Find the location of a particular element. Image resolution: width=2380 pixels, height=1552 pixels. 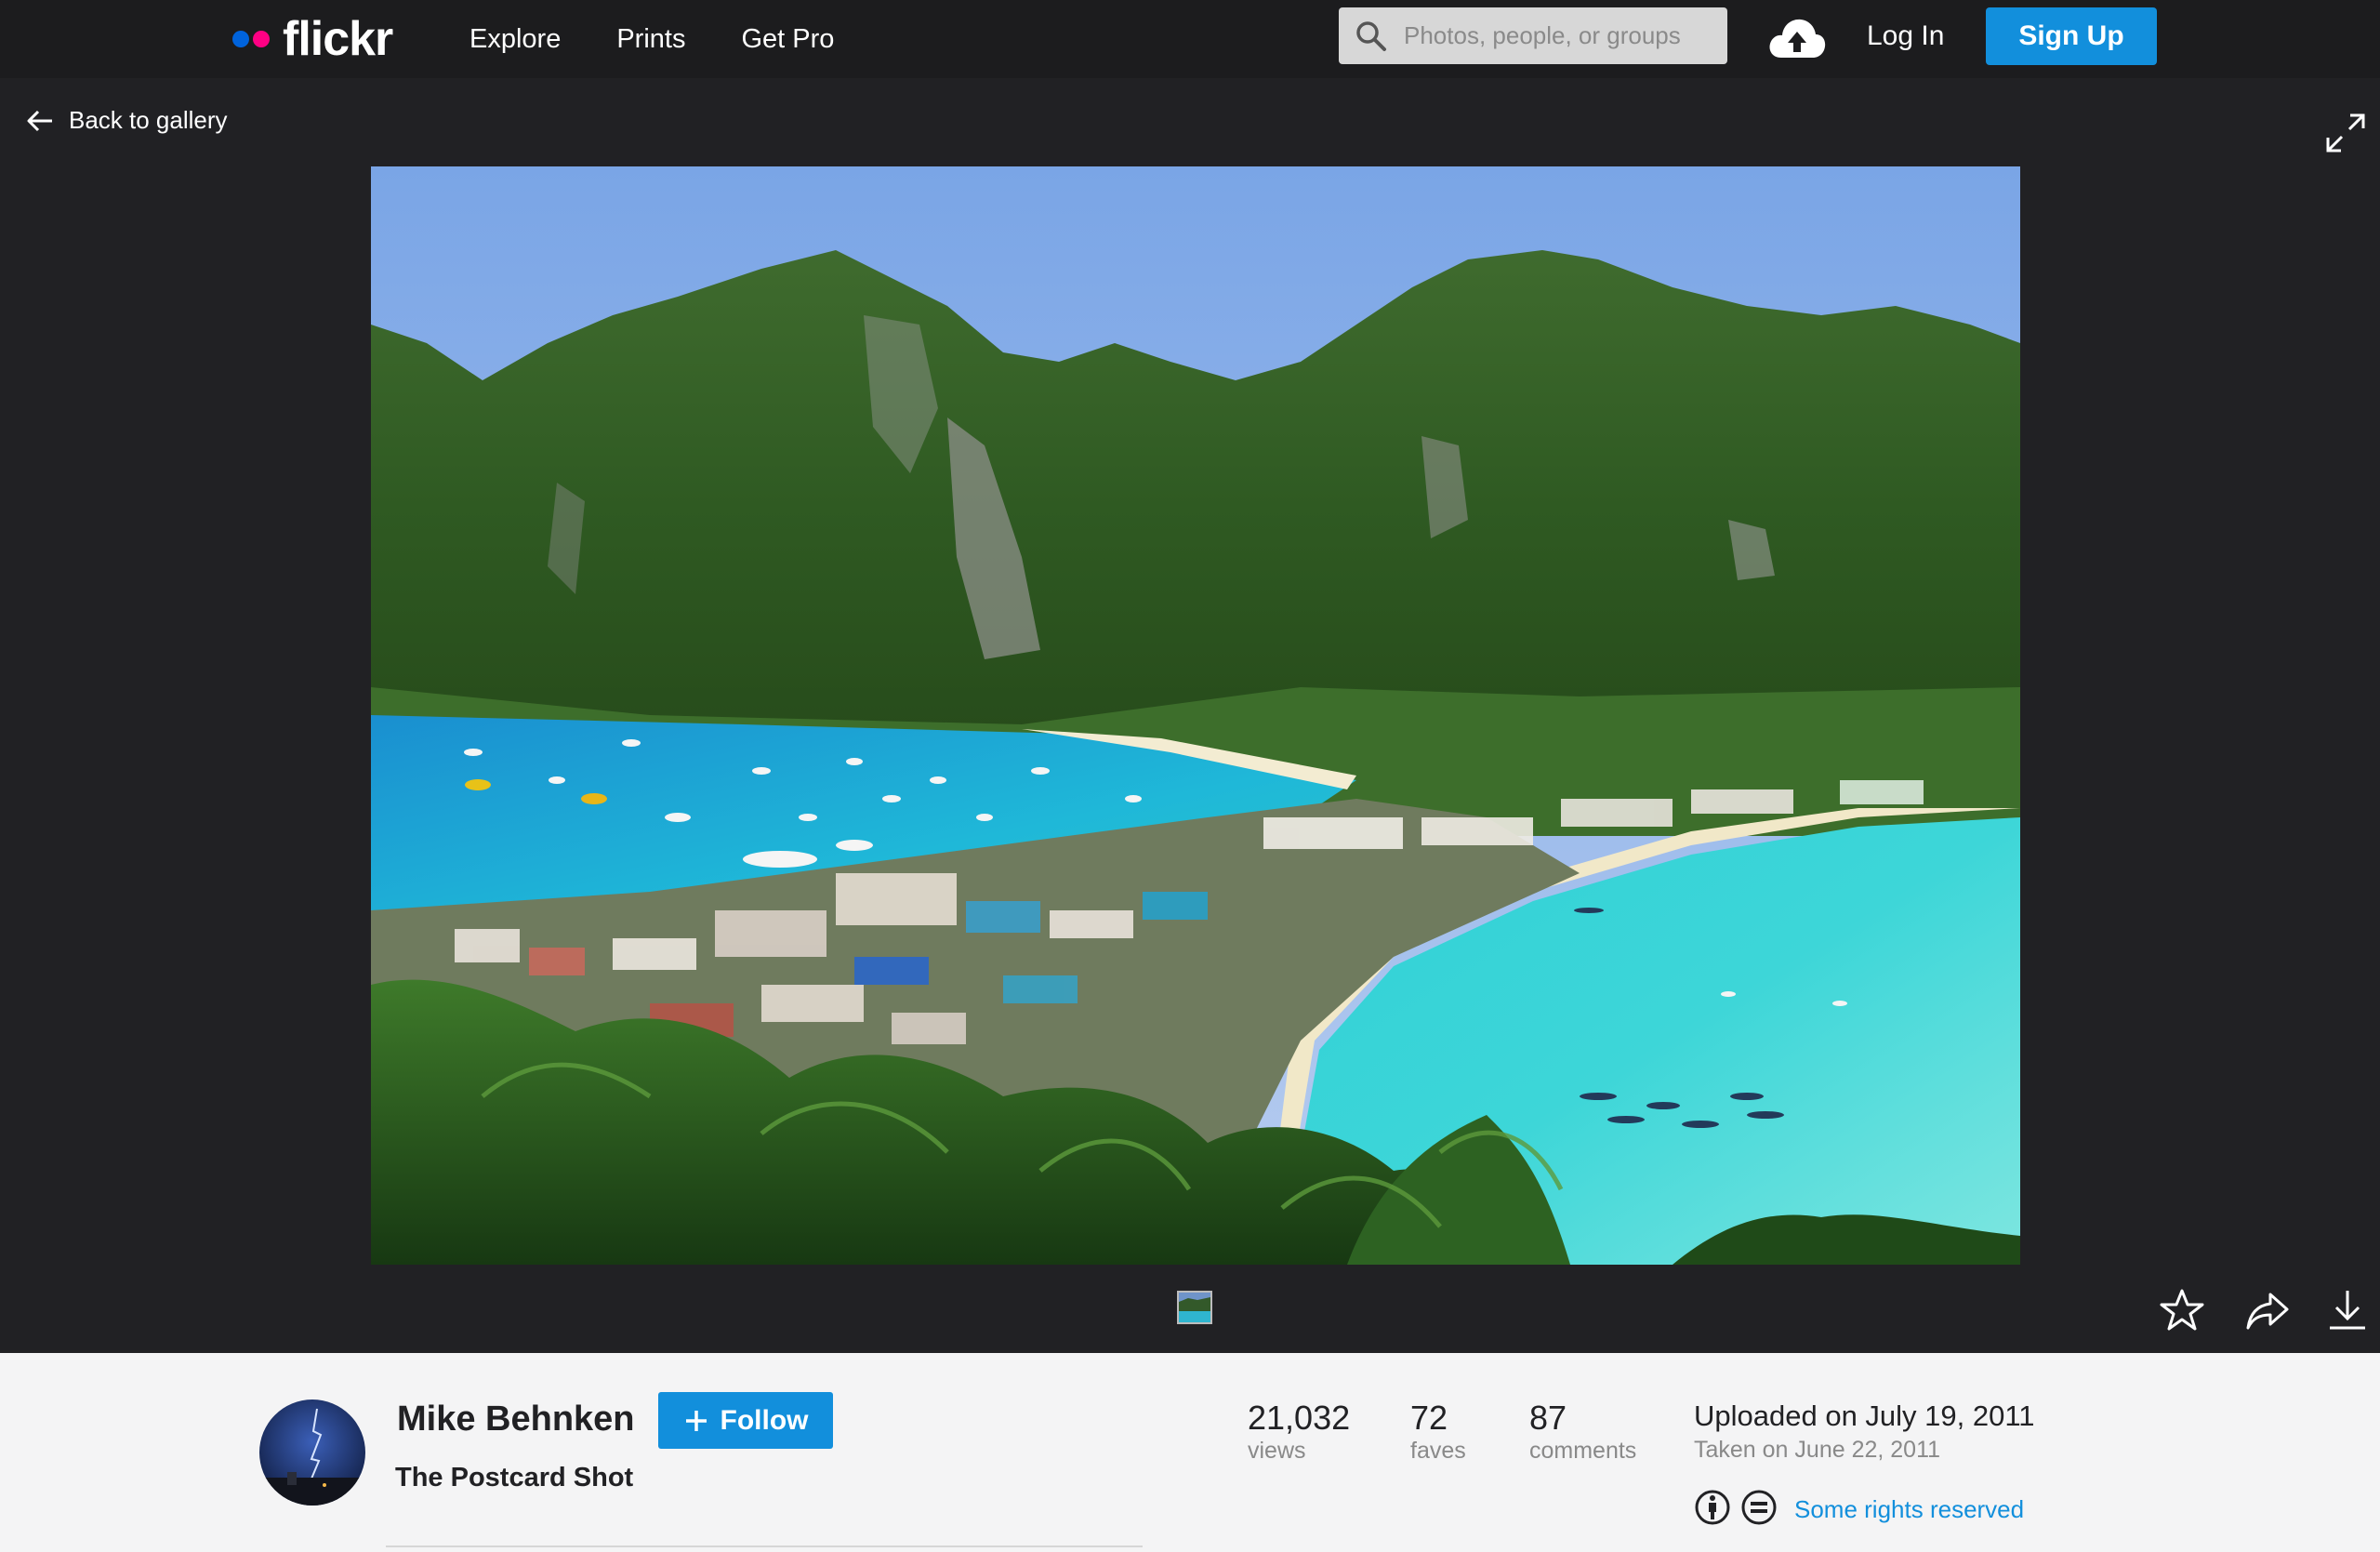

stat-views-value: 21,032 is located at coordinates (1299, 1418).